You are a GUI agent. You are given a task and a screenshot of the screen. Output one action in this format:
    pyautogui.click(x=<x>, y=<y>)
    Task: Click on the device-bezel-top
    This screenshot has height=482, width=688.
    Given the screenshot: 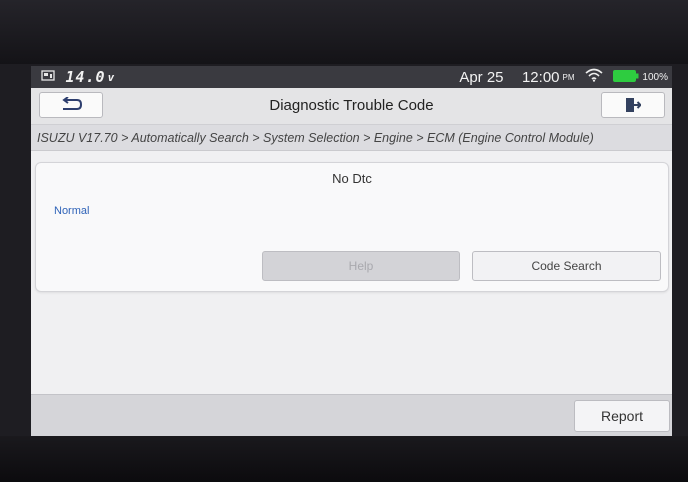 What is the action you would take?
    pyautogui.click(x=344, y=32)
    